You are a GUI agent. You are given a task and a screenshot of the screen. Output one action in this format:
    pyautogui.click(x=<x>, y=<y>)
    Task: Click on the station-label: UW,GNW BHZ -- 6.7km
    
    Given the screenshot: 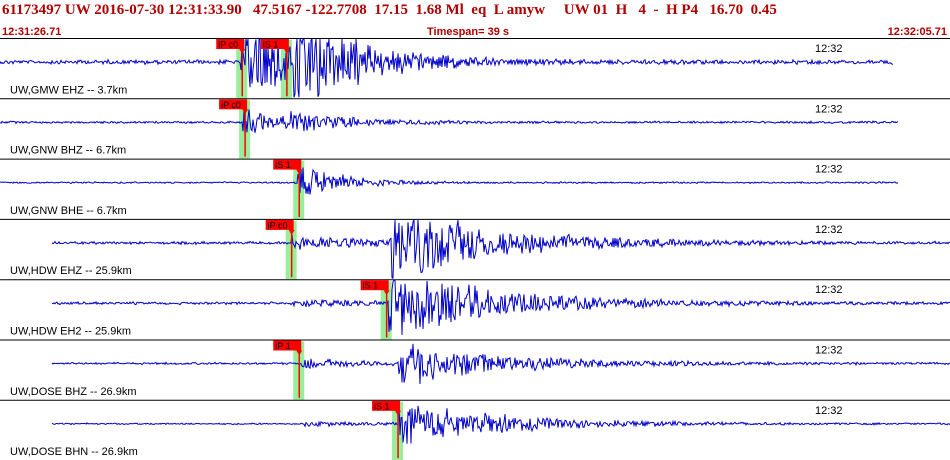 What is the action you would take?
    pyautogui.click(x=68, y=151)
    